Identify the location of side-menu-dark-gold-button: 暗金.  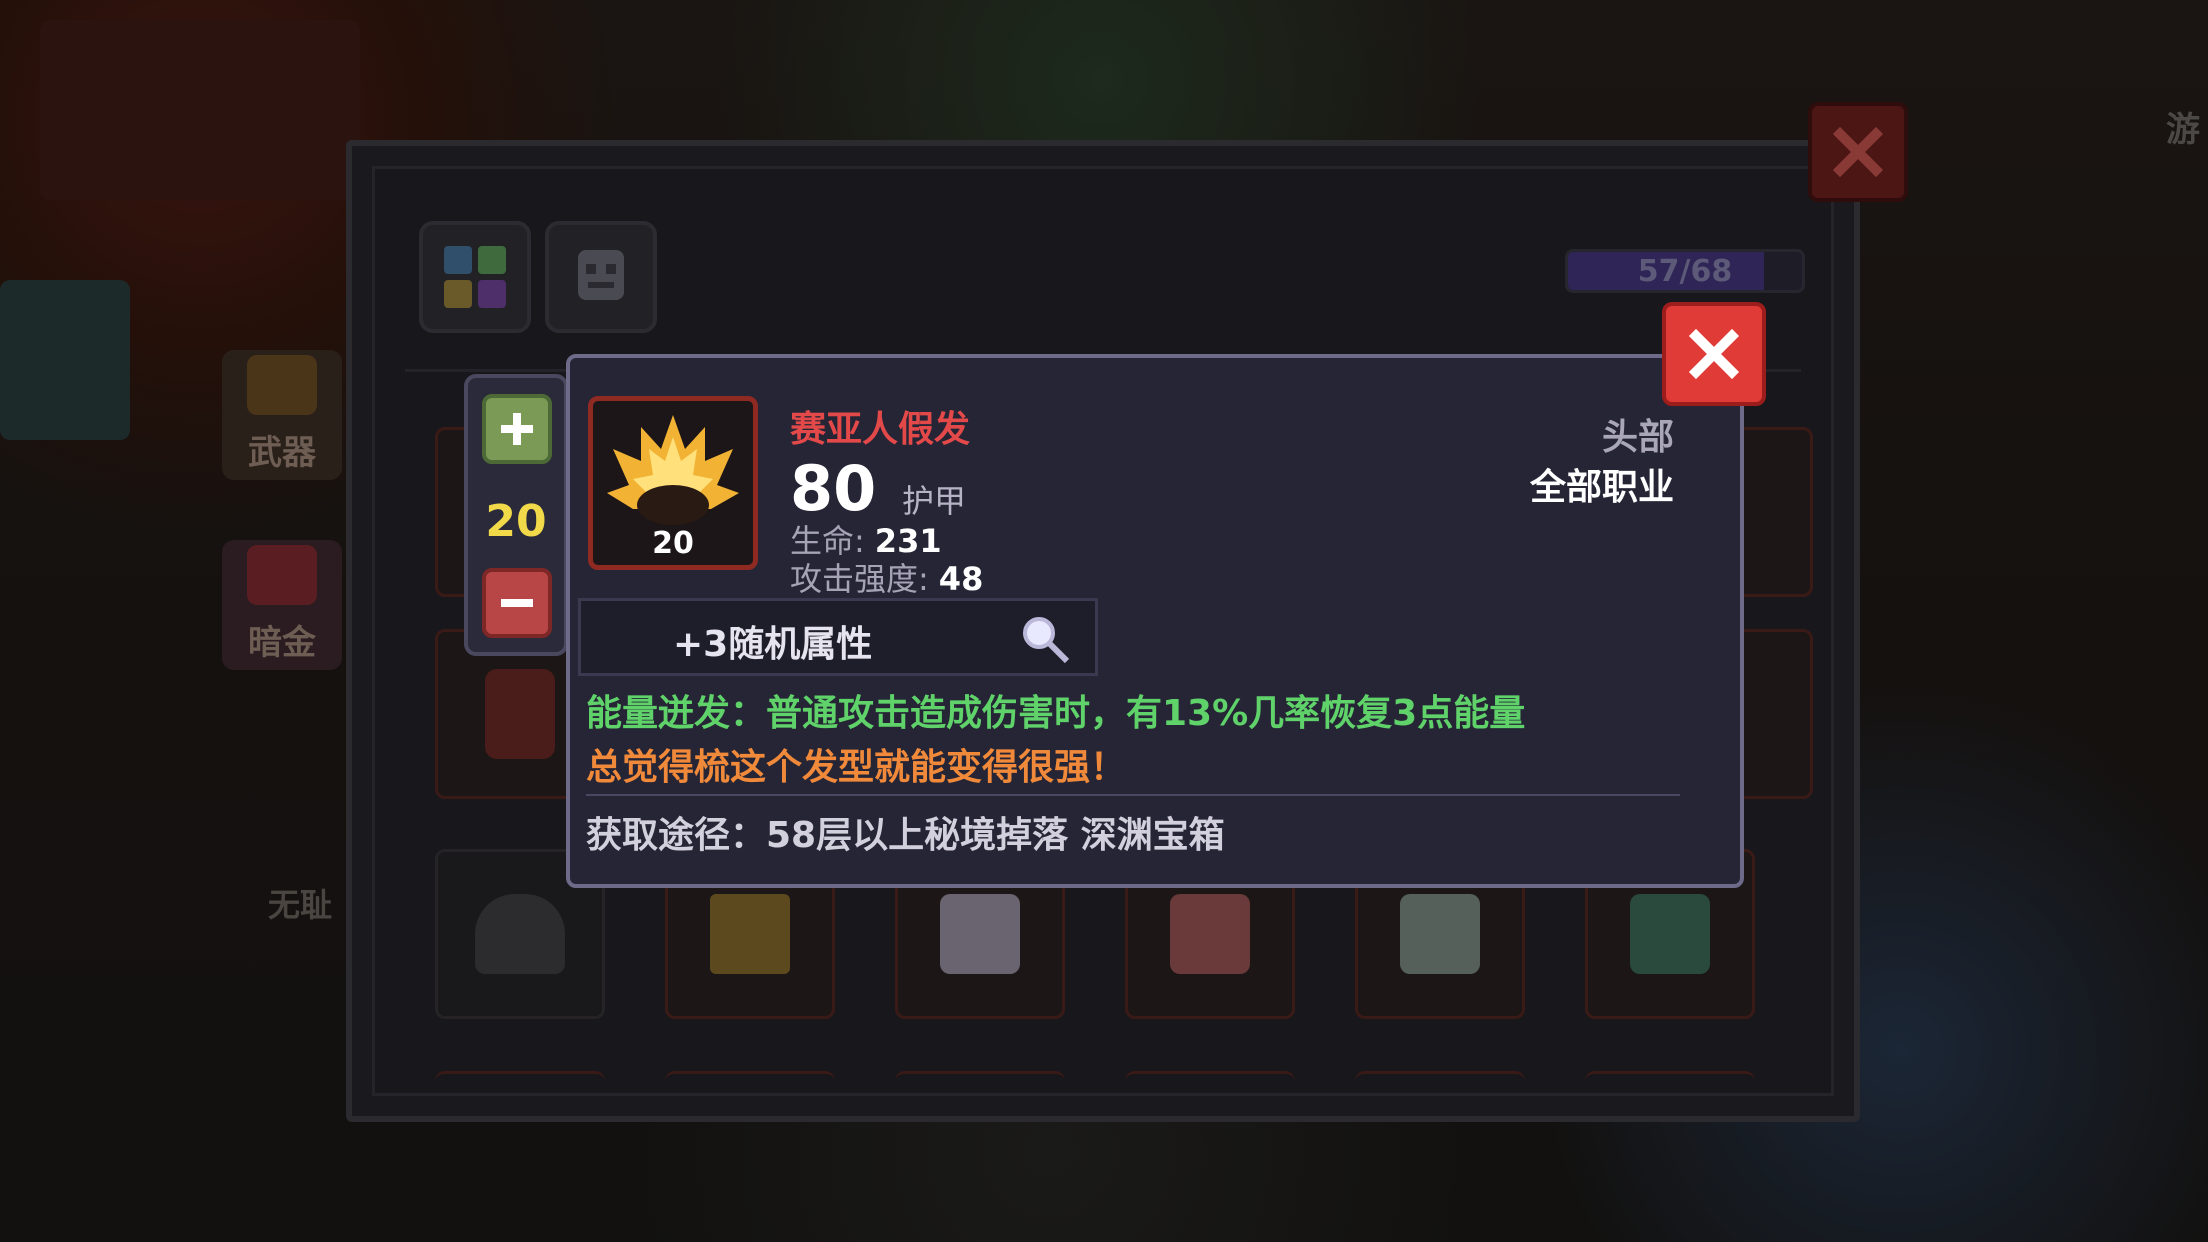
(282, 605).